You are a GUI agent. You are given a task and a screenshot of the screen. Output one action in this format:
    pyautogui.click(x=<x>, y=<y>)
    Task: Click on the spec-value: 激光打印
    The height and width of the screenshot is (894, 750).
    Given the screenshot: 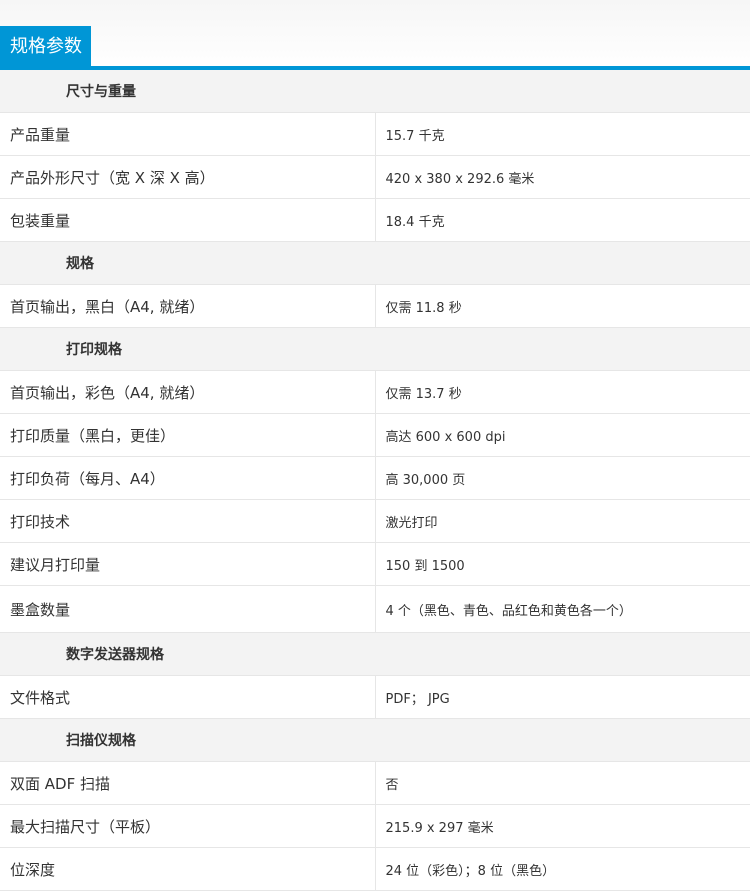 What is the action you would take?
    pyautogui.click(x=562, y=521)
    